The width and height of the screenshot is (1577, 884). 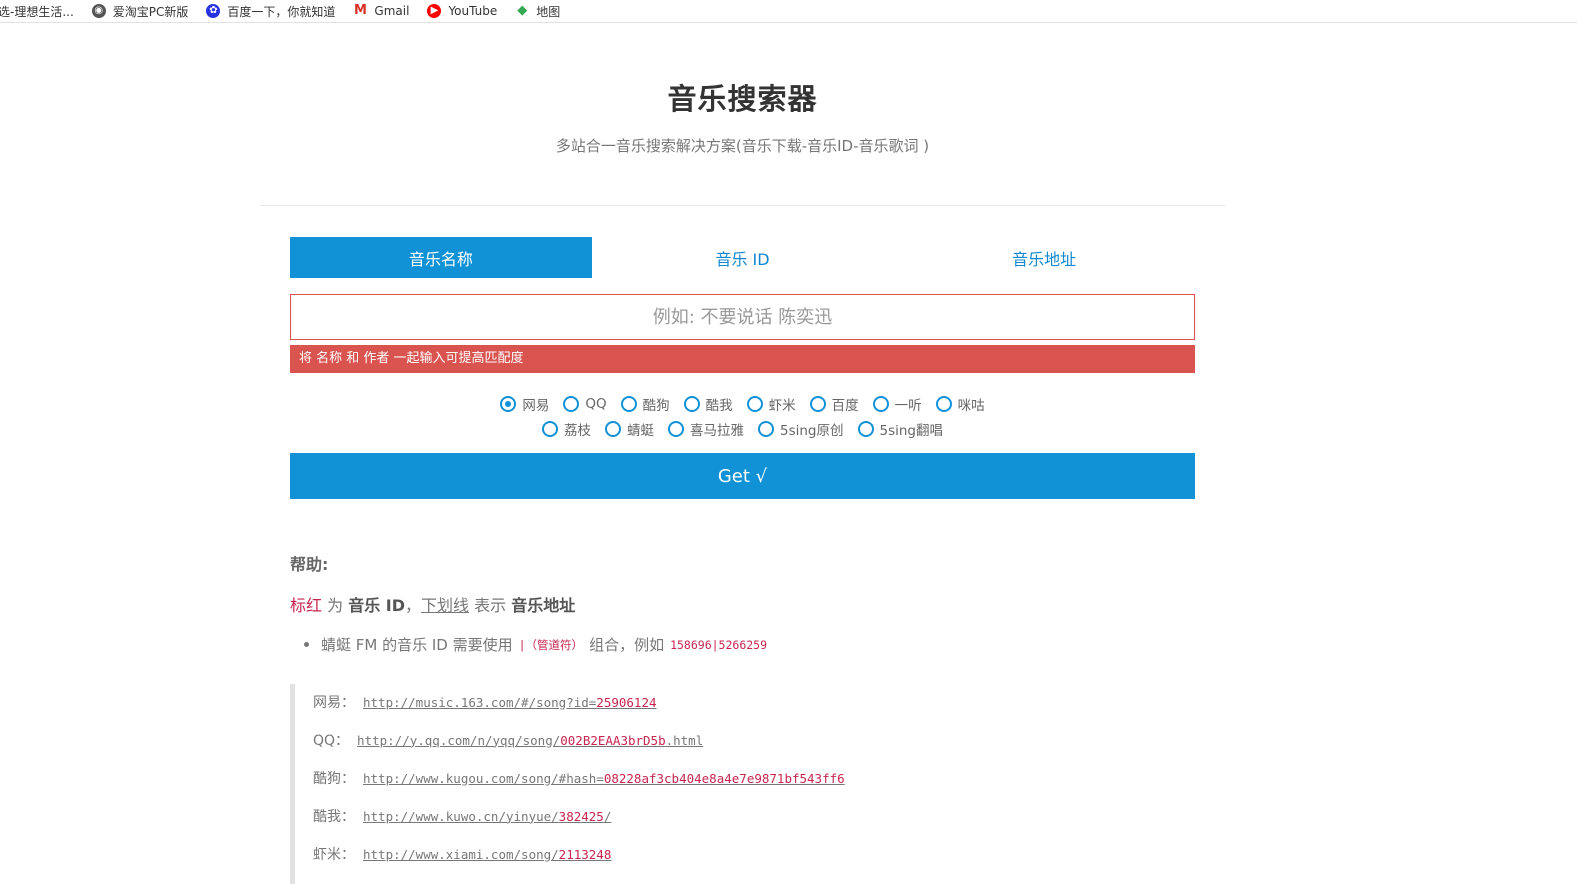 What do you see at coordinates (392, 11) in the screenshot?
I see `bookmark-4-label: Gmail` at bounding box center [392, 11].